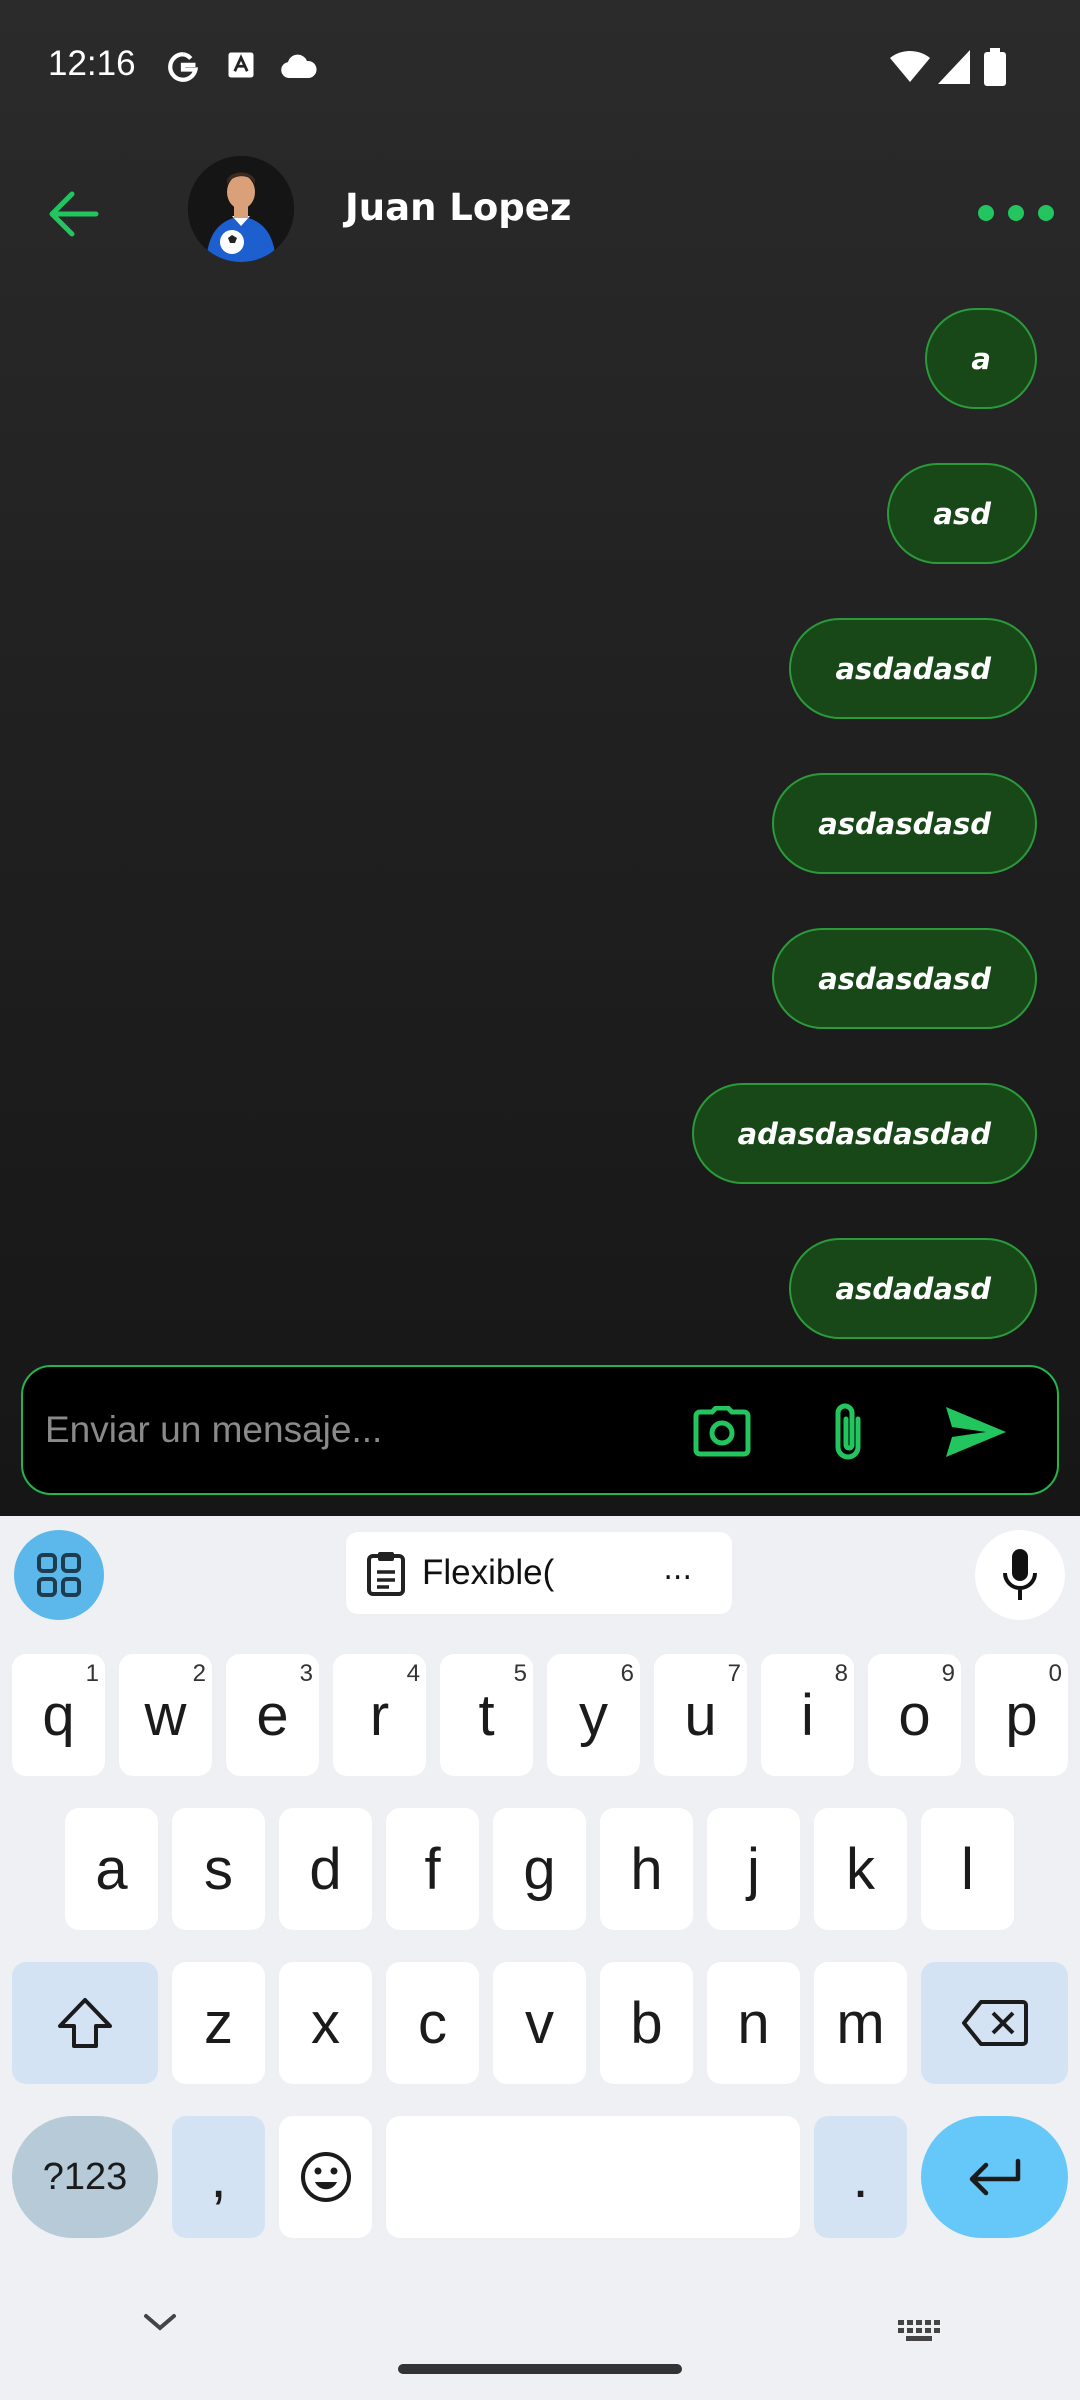  I want to click on shift-key, so click(85, 2023).